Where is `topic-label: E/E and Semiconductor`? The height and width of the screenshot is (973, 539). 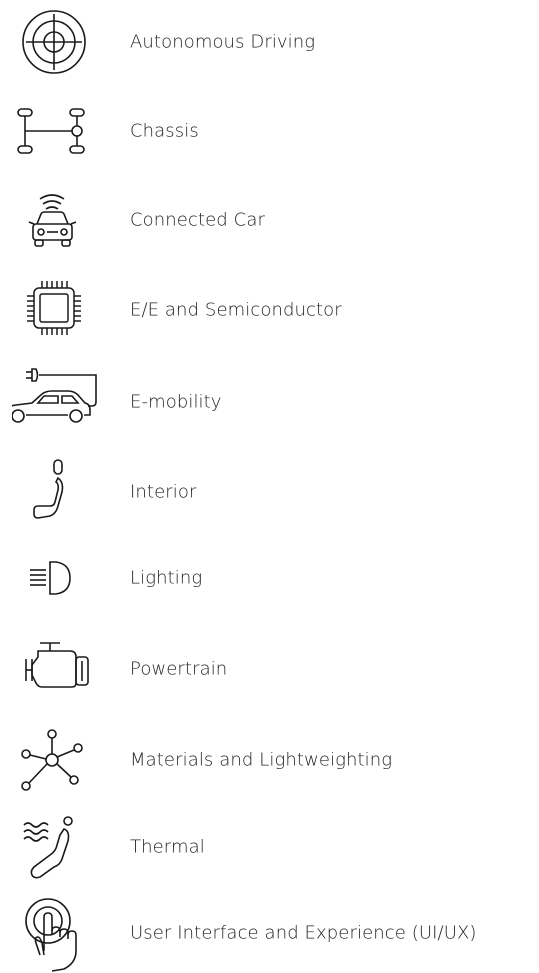
topic-label: E/E and Semiconductor is located at coordinates (236, 310).